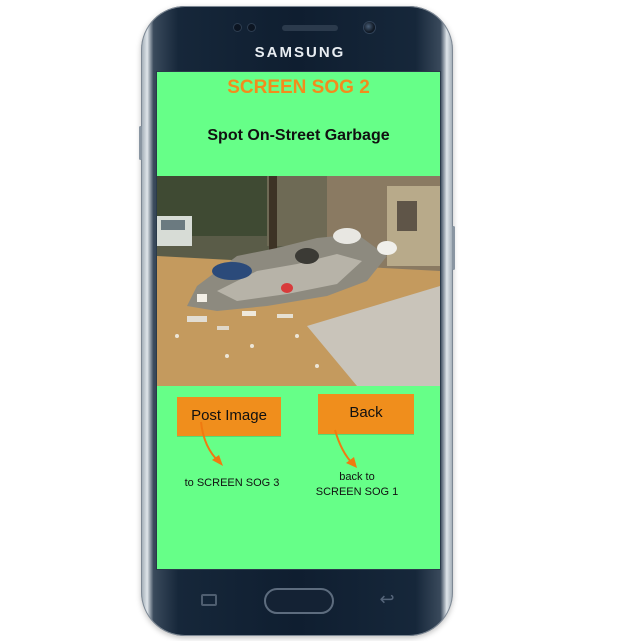 The image size is (641, 641). I want to click on back-target-note: back to SCREEN SOG 1, so click(357, 485).